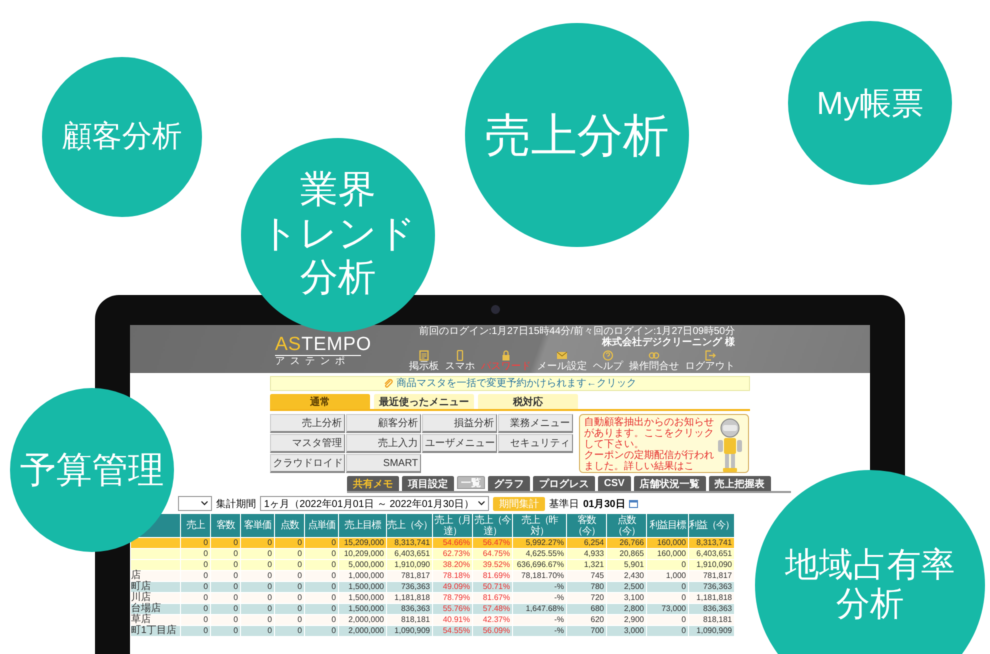 The width and height of the screenshot is (990, 654). I want to click on table-cell: 店, so click(155, 576).